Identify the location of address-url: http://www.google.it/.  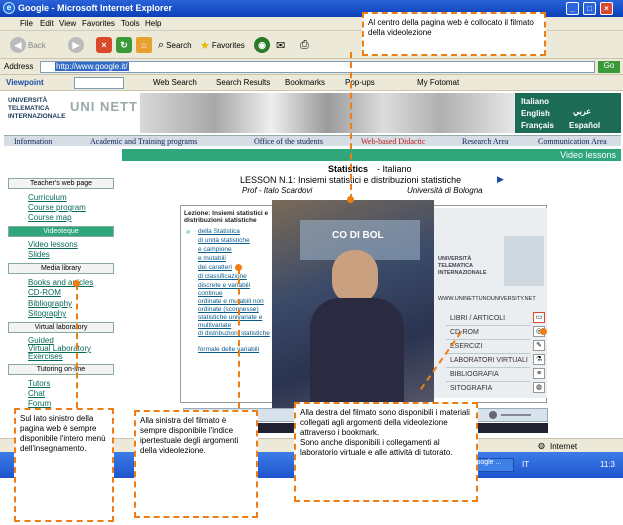
(92, 66).